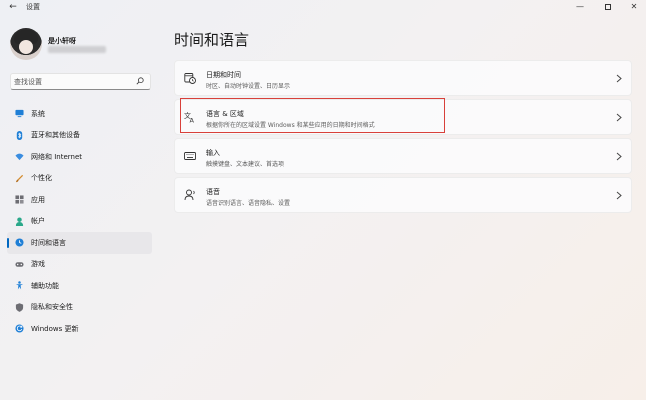  Describe the element at coordinates (19, 242) in the screenshot. I see `globe-clock-icon` at that location.